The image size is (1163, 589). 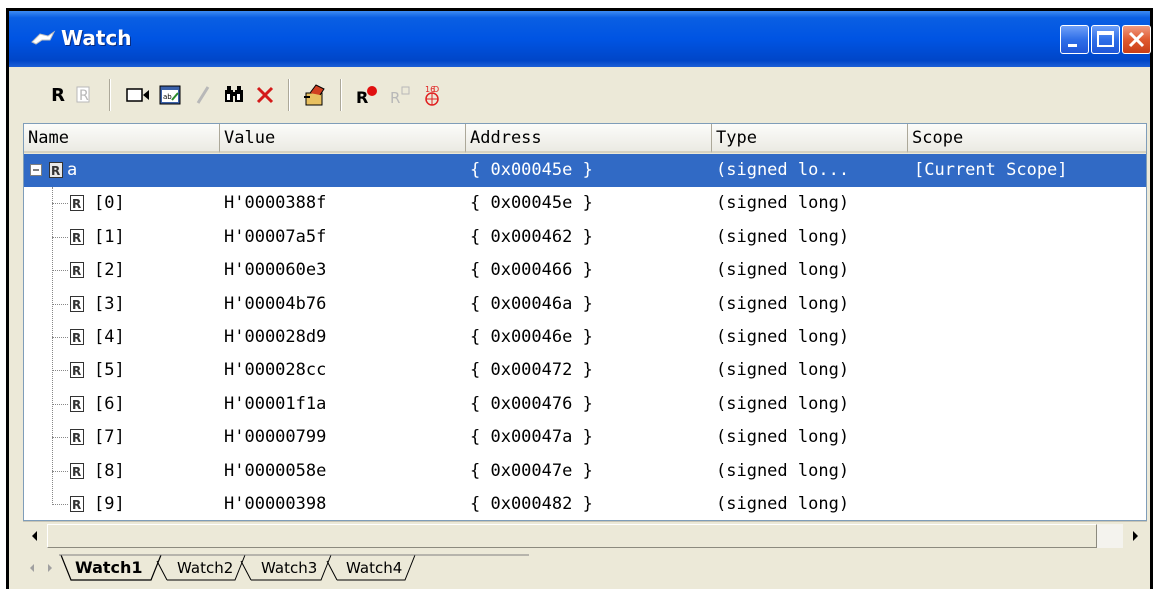 I want to click on edit-value-icon: ab, so click(x=170, y=95).